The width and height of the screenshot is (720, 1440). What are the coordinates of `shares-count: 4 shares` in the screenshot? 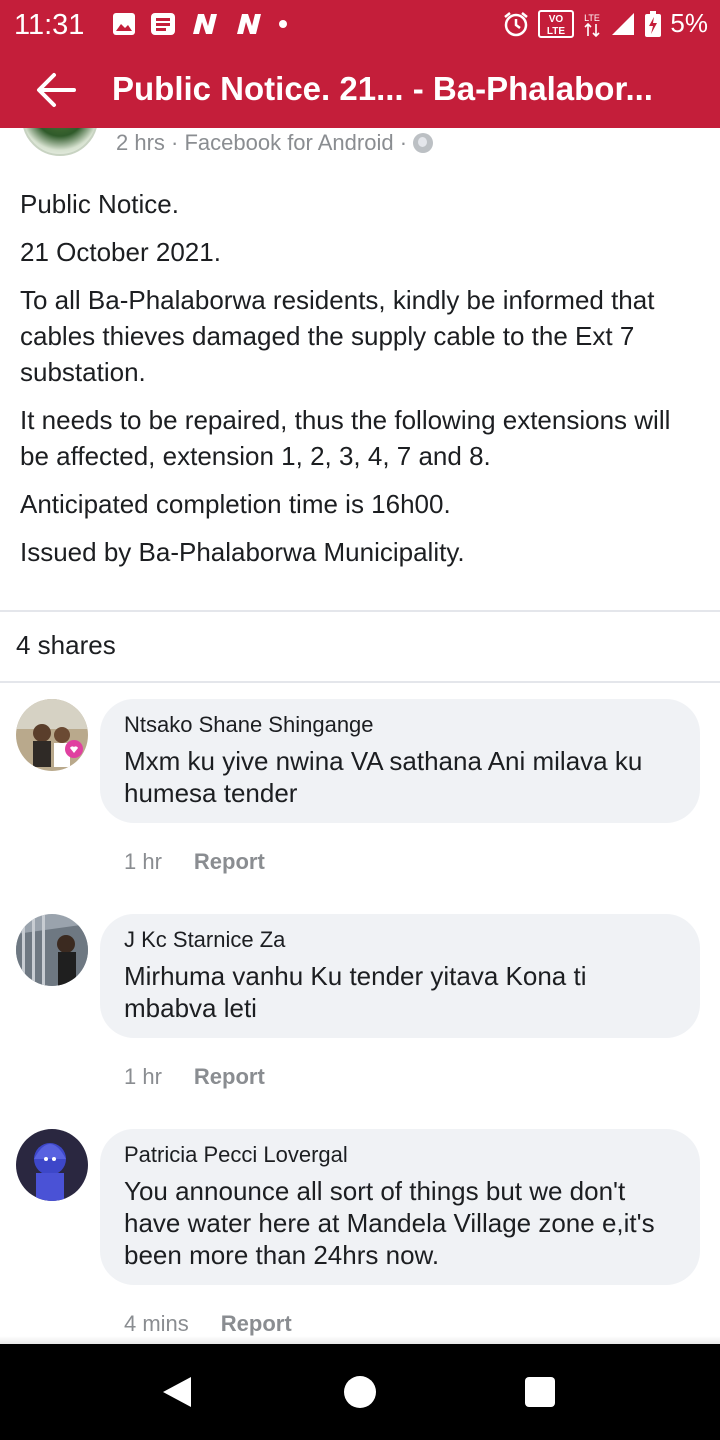 It's located at (66, 645).